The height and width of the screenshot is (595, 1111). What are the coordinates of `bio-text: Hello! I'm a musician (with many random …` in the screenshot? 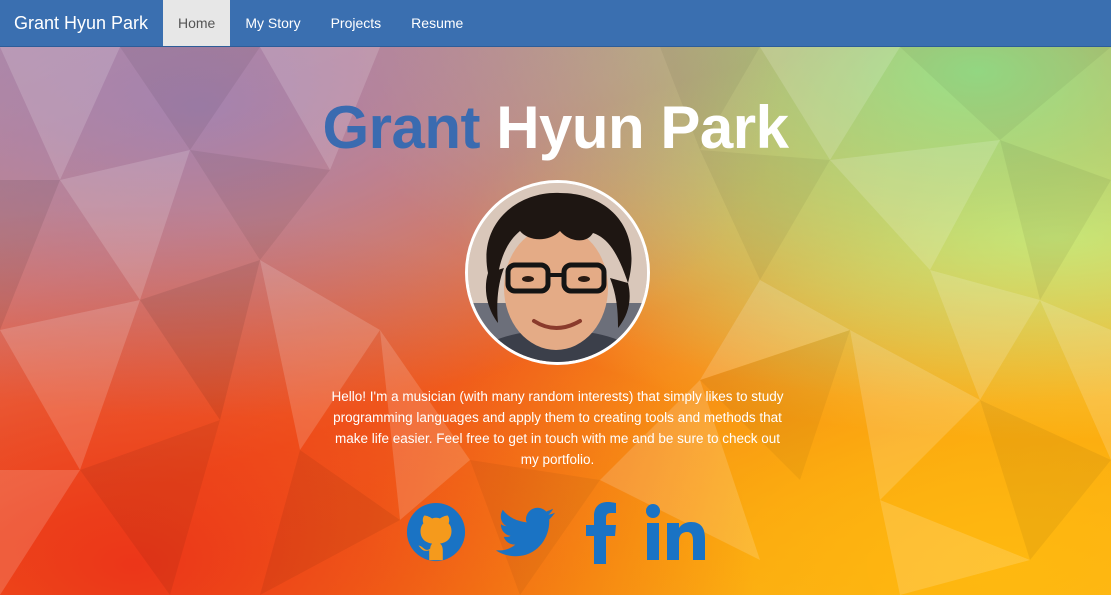 It's located at (557, 428).